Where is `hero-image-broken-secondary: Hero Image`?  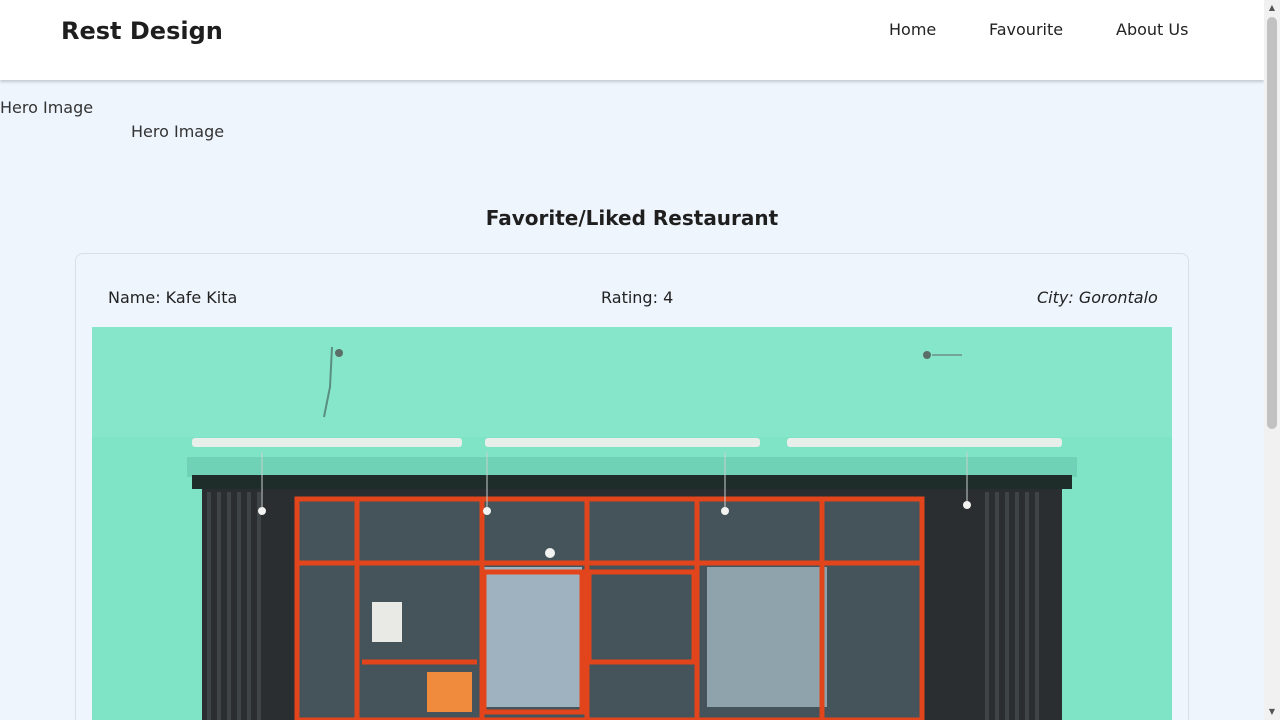
hero-image-broken-secondary: Hero Image is located at coordinates (177, 131).